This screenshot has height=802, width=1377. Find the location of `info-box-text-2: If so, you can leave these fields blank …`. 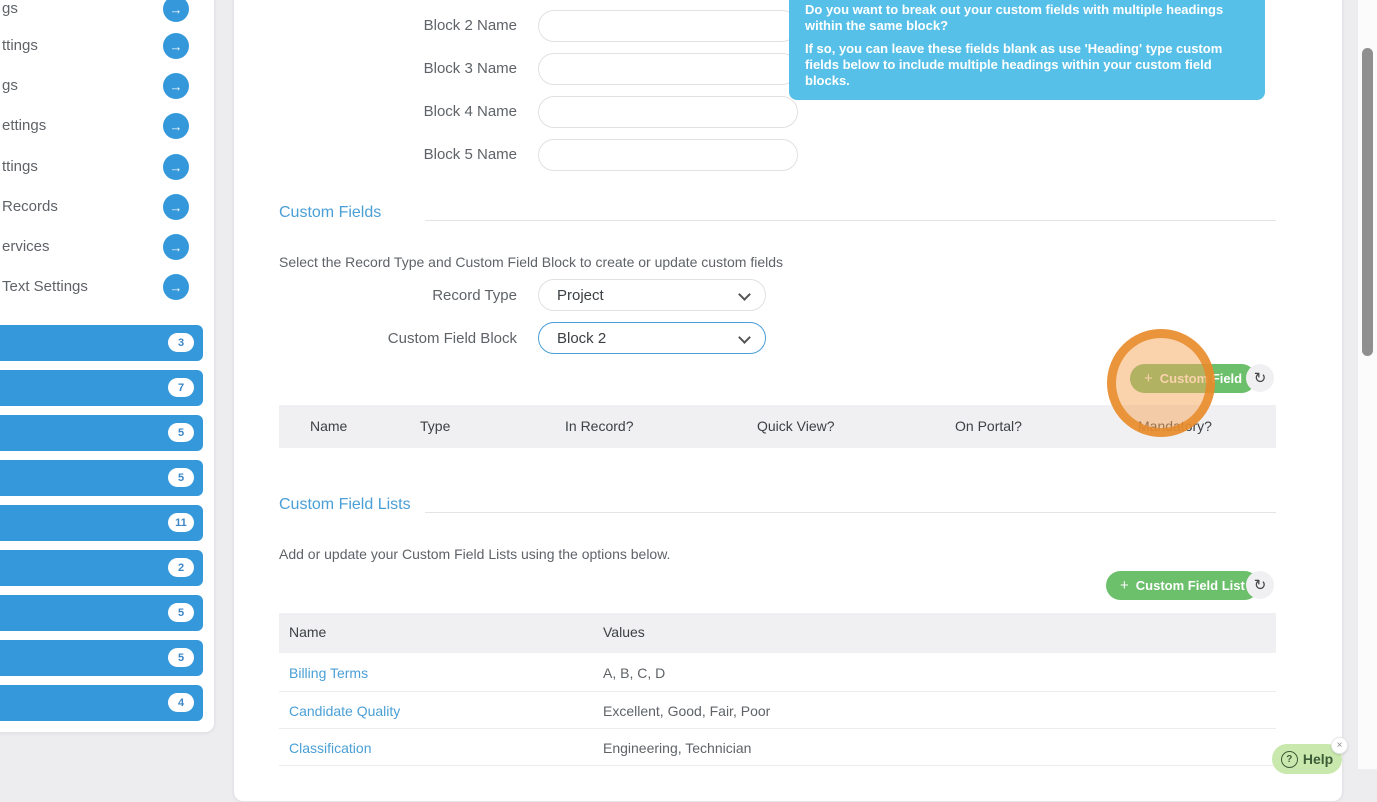

info-box-text-2: If so, you can leave these fields blank … is located at coordinates (1014, 64).